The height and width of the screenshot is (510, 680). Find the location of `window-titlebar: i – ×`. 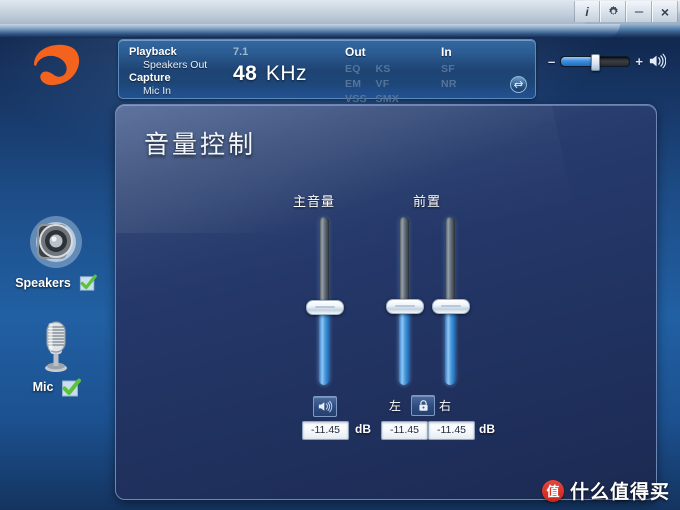

window-titlebar: i – × is located at coordinates (340, 12).